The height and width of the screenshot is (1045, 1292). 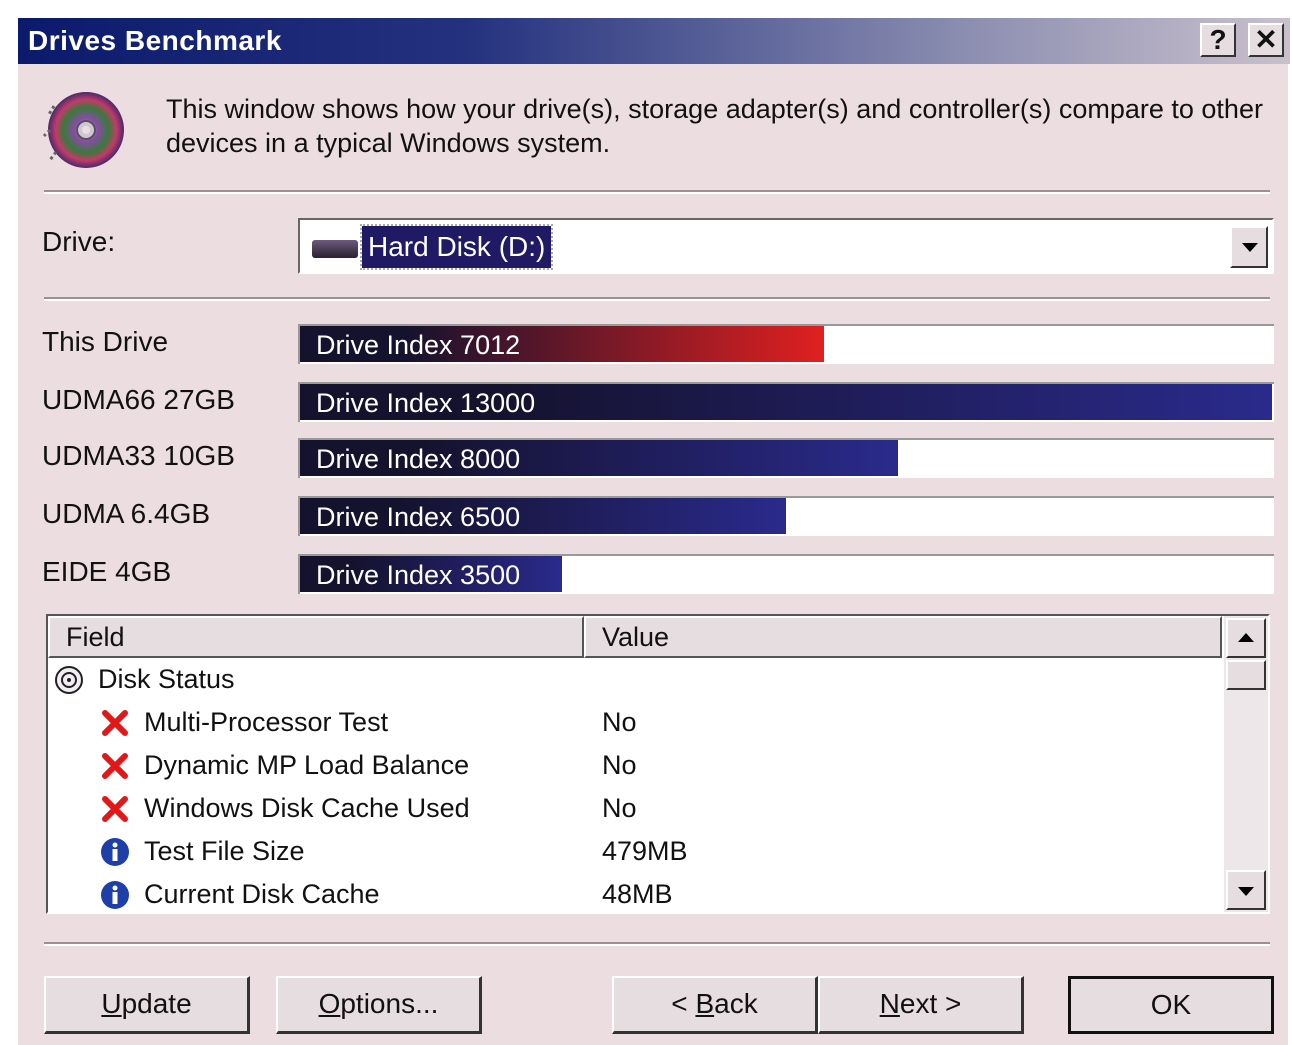 I want to click on next-label: ext >, so click(x=930, y=1003).